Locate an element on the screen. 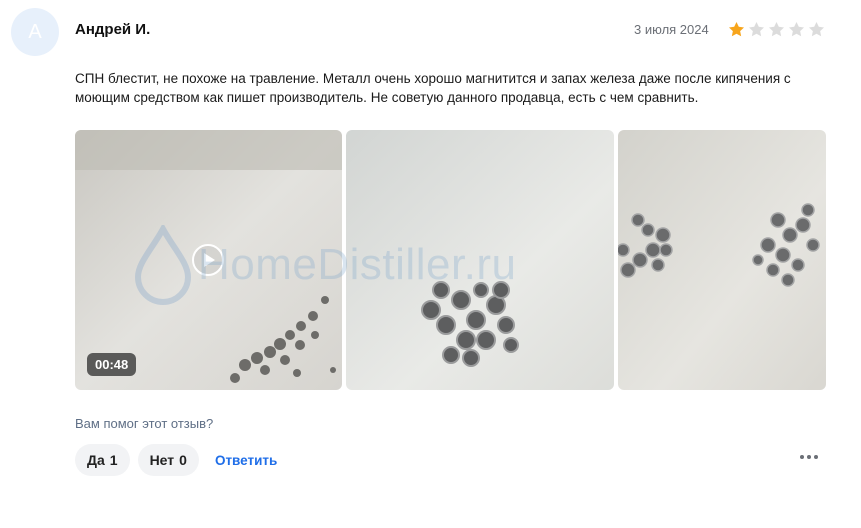 The image size is (861, 528). yes-button: Да 1 is located at coordinates (102, 460).